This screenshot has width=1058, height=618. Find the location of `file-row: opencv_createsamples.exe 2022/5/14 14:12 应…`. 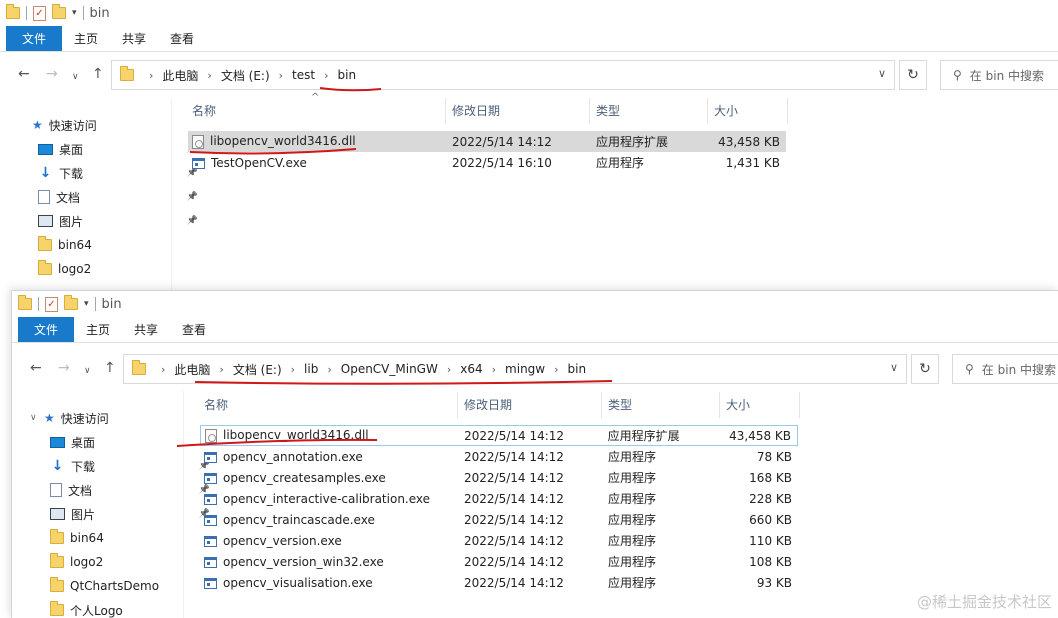

file-row: opencv_createsamples.exe 2022/5/14 14:12 应… is located at coordinates (499, 477).